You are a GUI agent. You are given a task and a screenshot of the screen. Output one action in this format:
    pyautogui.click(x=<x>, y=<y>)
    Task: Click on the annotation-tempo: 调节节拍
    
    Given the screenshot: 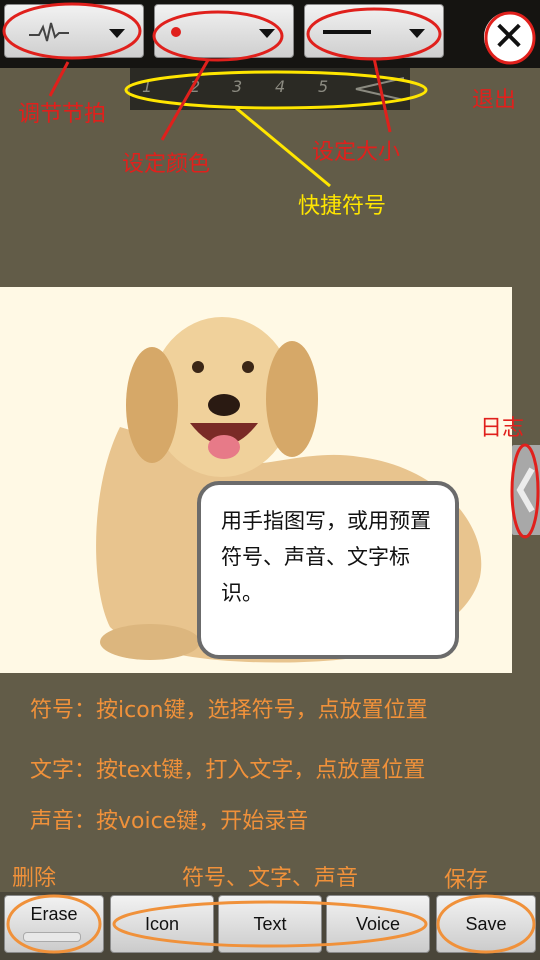 What is the action you would take?
    pyautogui.click(x=62, y=114)
    